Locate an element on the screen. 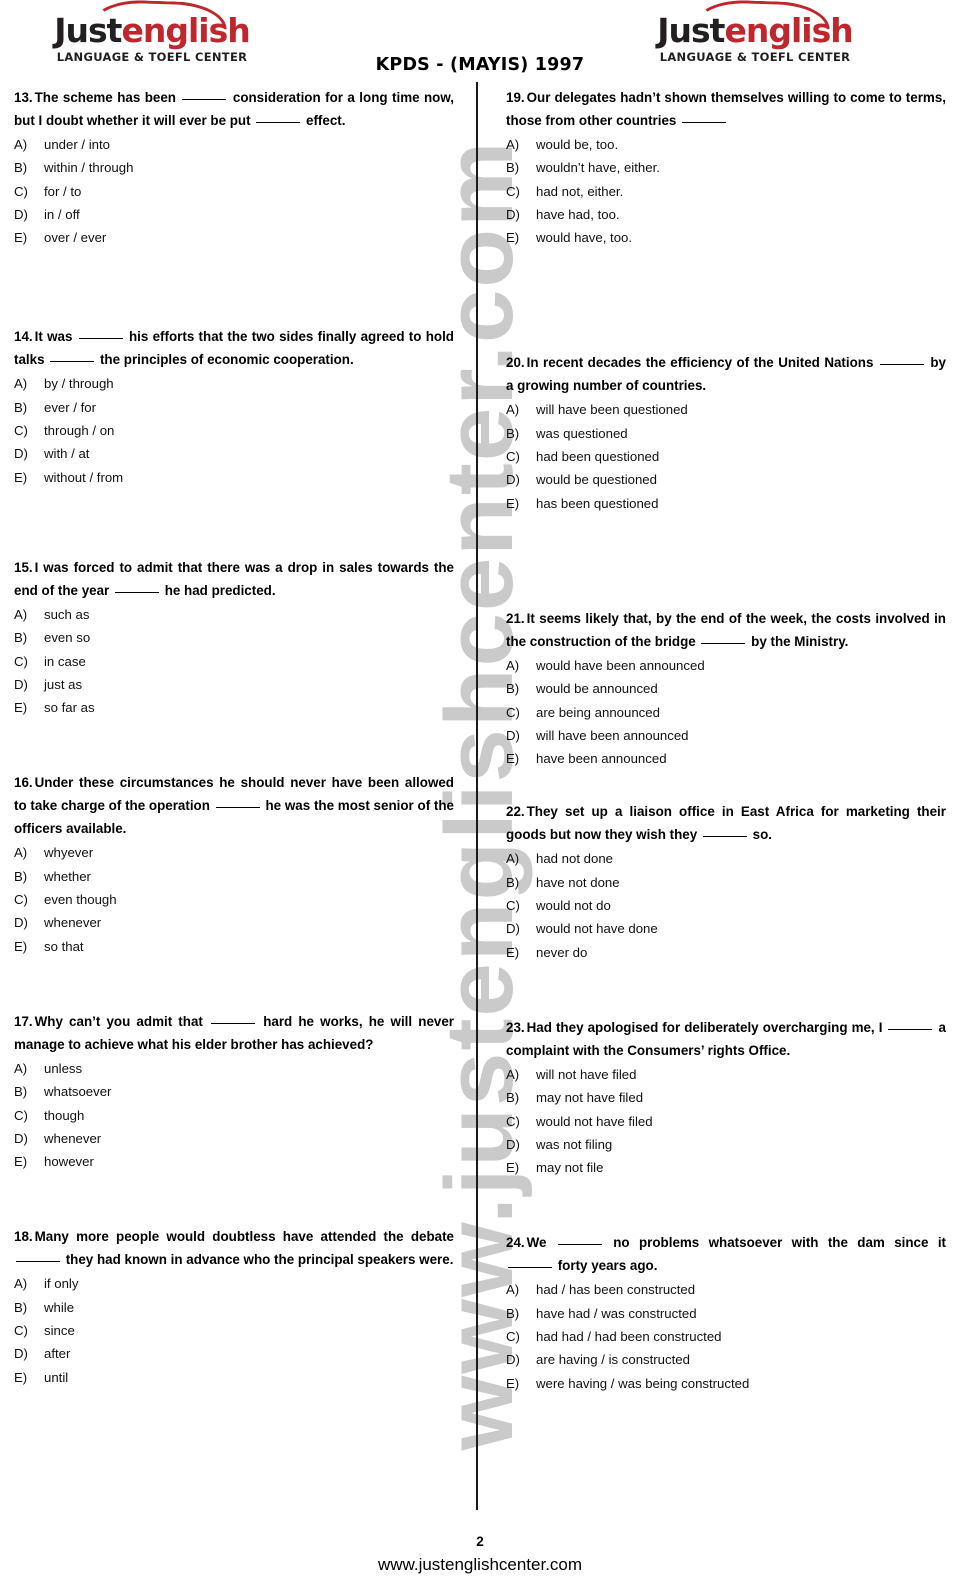 The image size is (960, 1589). option-item: A) such as is located at coordinates (234, 614).